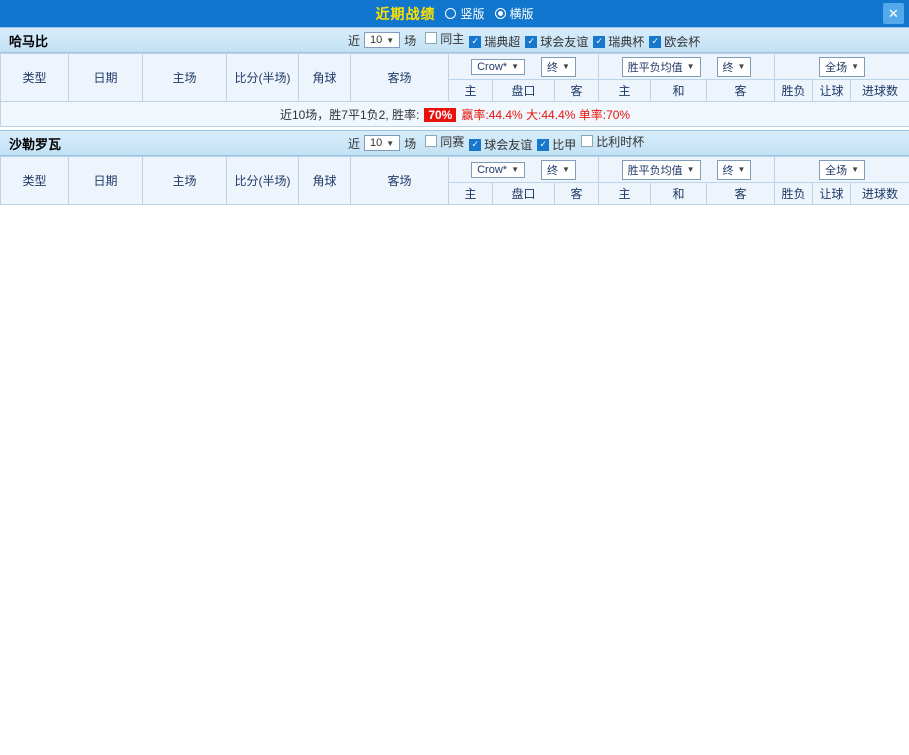 The image size is (909, 755). I want to click on filter-checkbox: 比利时杯, so click(612, 141).